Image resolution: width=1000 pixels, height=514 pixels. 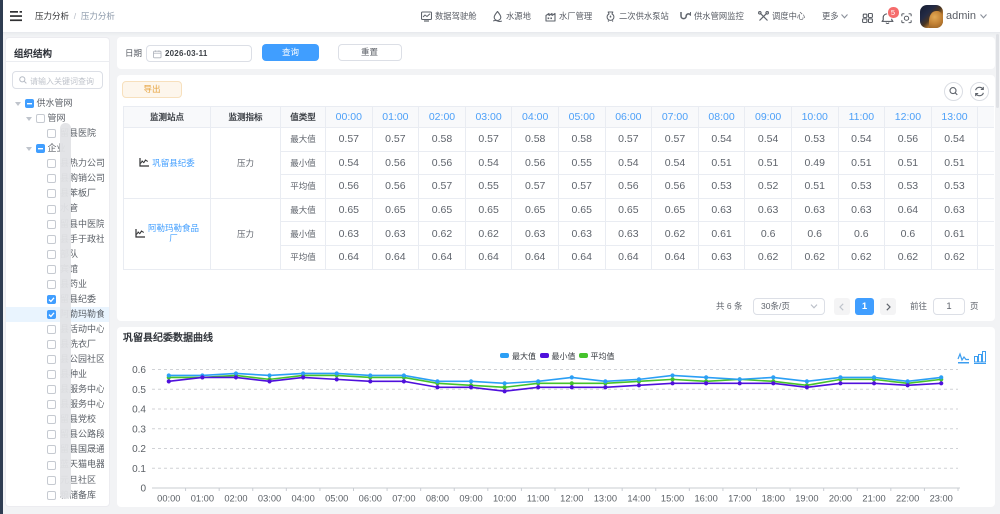 I want to click on svg-text: 17:00, so click(x=739, y=499).